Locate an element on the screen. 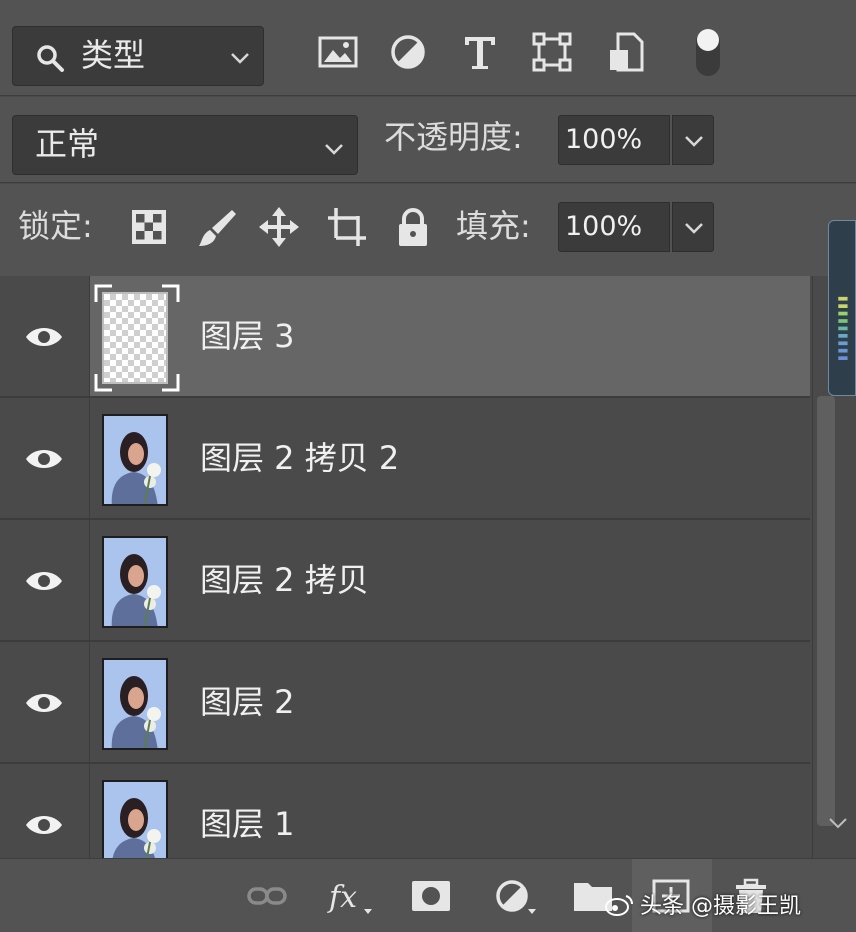  link-layers-icon is located at coordinates (267, 896).